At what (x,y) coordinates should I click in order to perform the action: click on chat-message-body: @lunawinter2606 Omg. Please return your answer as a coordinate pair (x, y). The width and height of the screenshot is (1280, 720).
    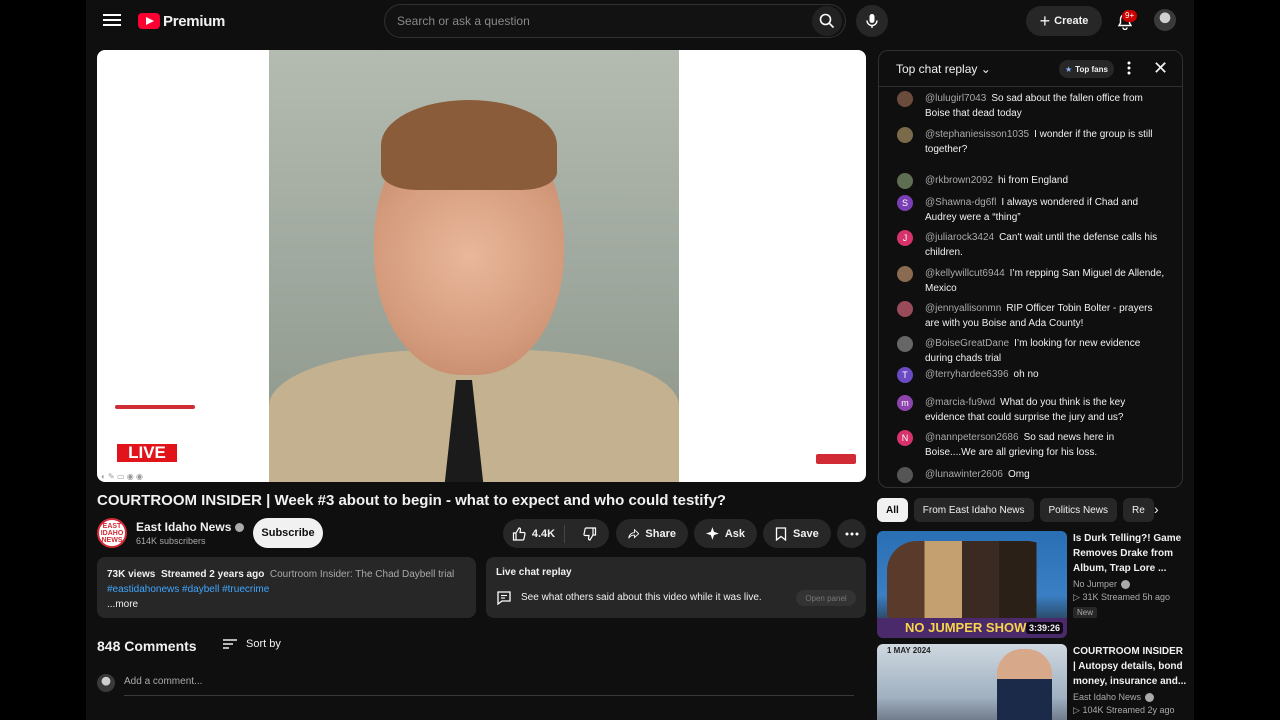
    Looking at the image, I should click on (977, 475).